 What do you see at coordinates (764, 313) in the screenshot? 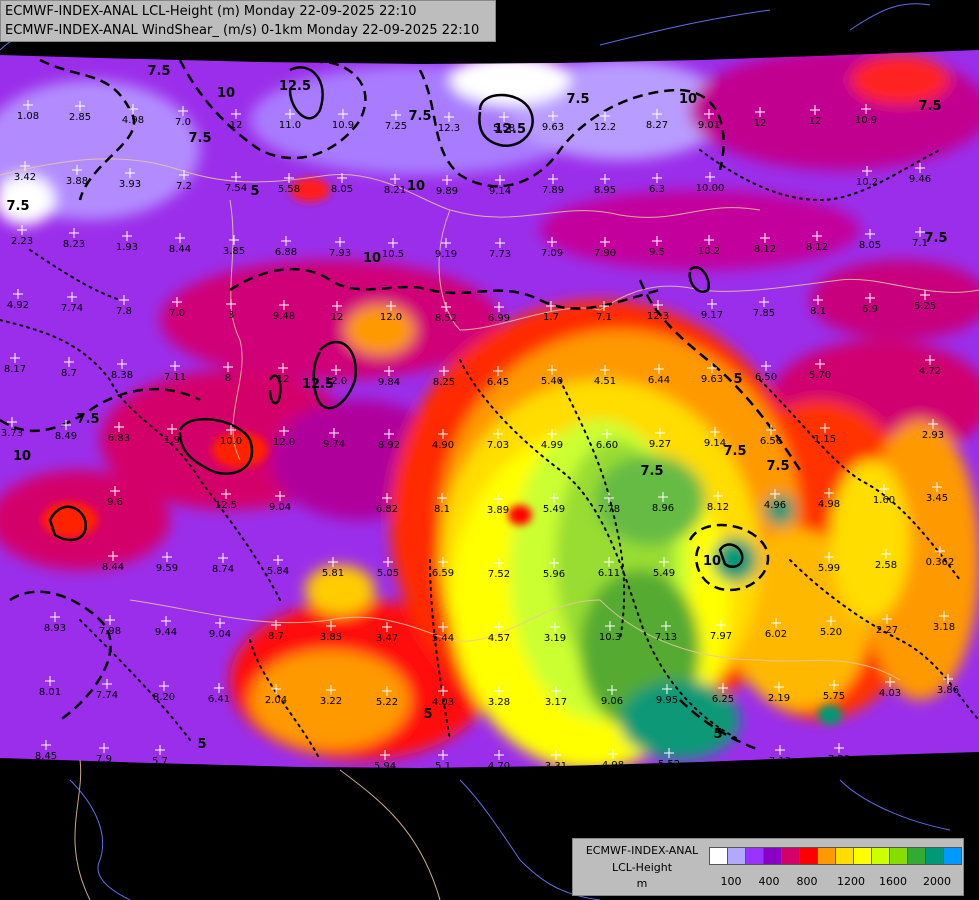
I see `station-value-text: 7.85` at bounding box center [764, 313].